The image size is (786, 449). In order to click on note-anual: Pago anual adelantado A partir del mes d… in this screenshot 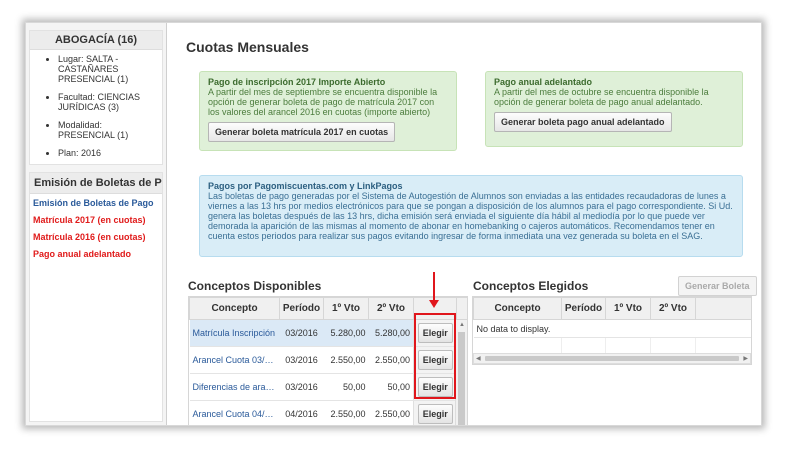, I will do `click(614, 109)`.